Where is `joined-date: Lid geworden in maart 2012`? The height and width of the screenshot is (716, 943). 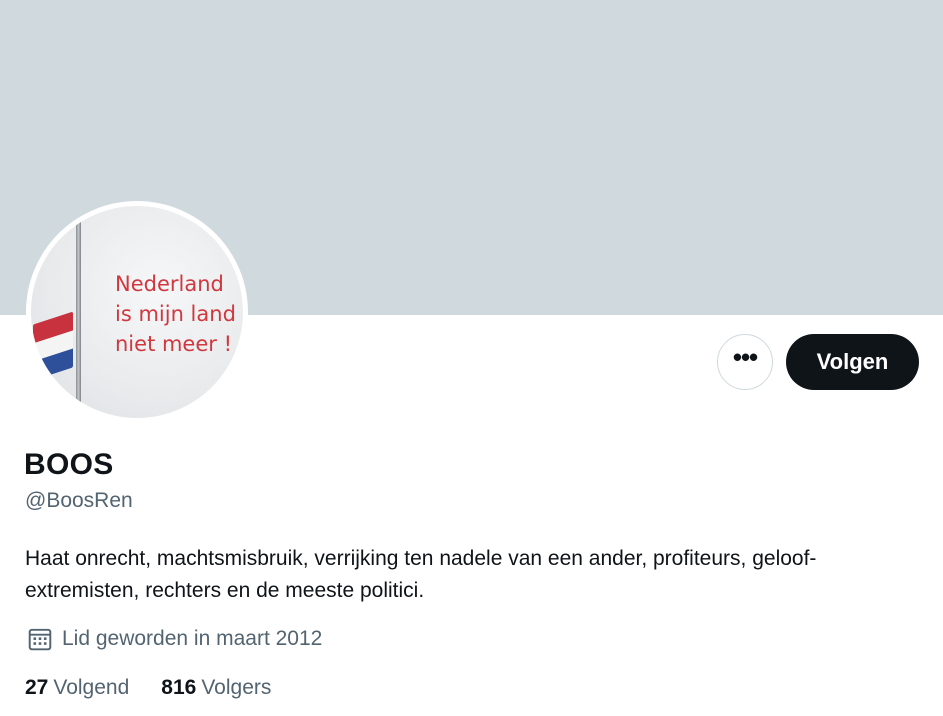
joined-date: Lid geworden in maart 2012 is located at coordinates (174, 639).